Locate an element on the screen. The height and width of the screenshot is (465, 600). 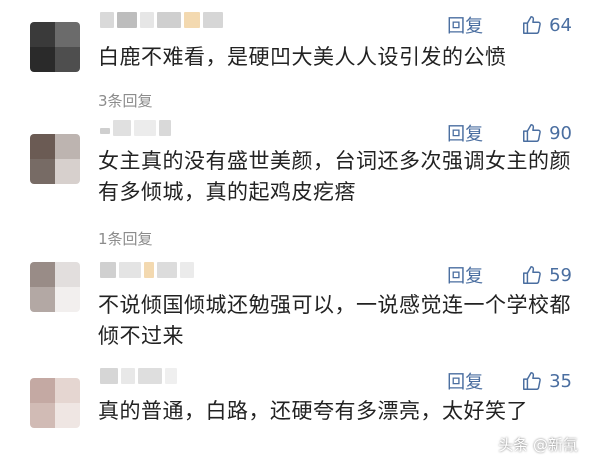
view-replies-link: 1条回复 is located at coordinates (125, 238).